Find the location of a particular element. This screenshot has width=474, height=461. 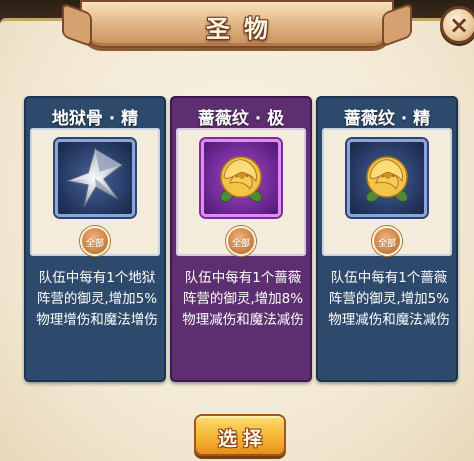

silver-star-icon is located at coordinates (94, 177).